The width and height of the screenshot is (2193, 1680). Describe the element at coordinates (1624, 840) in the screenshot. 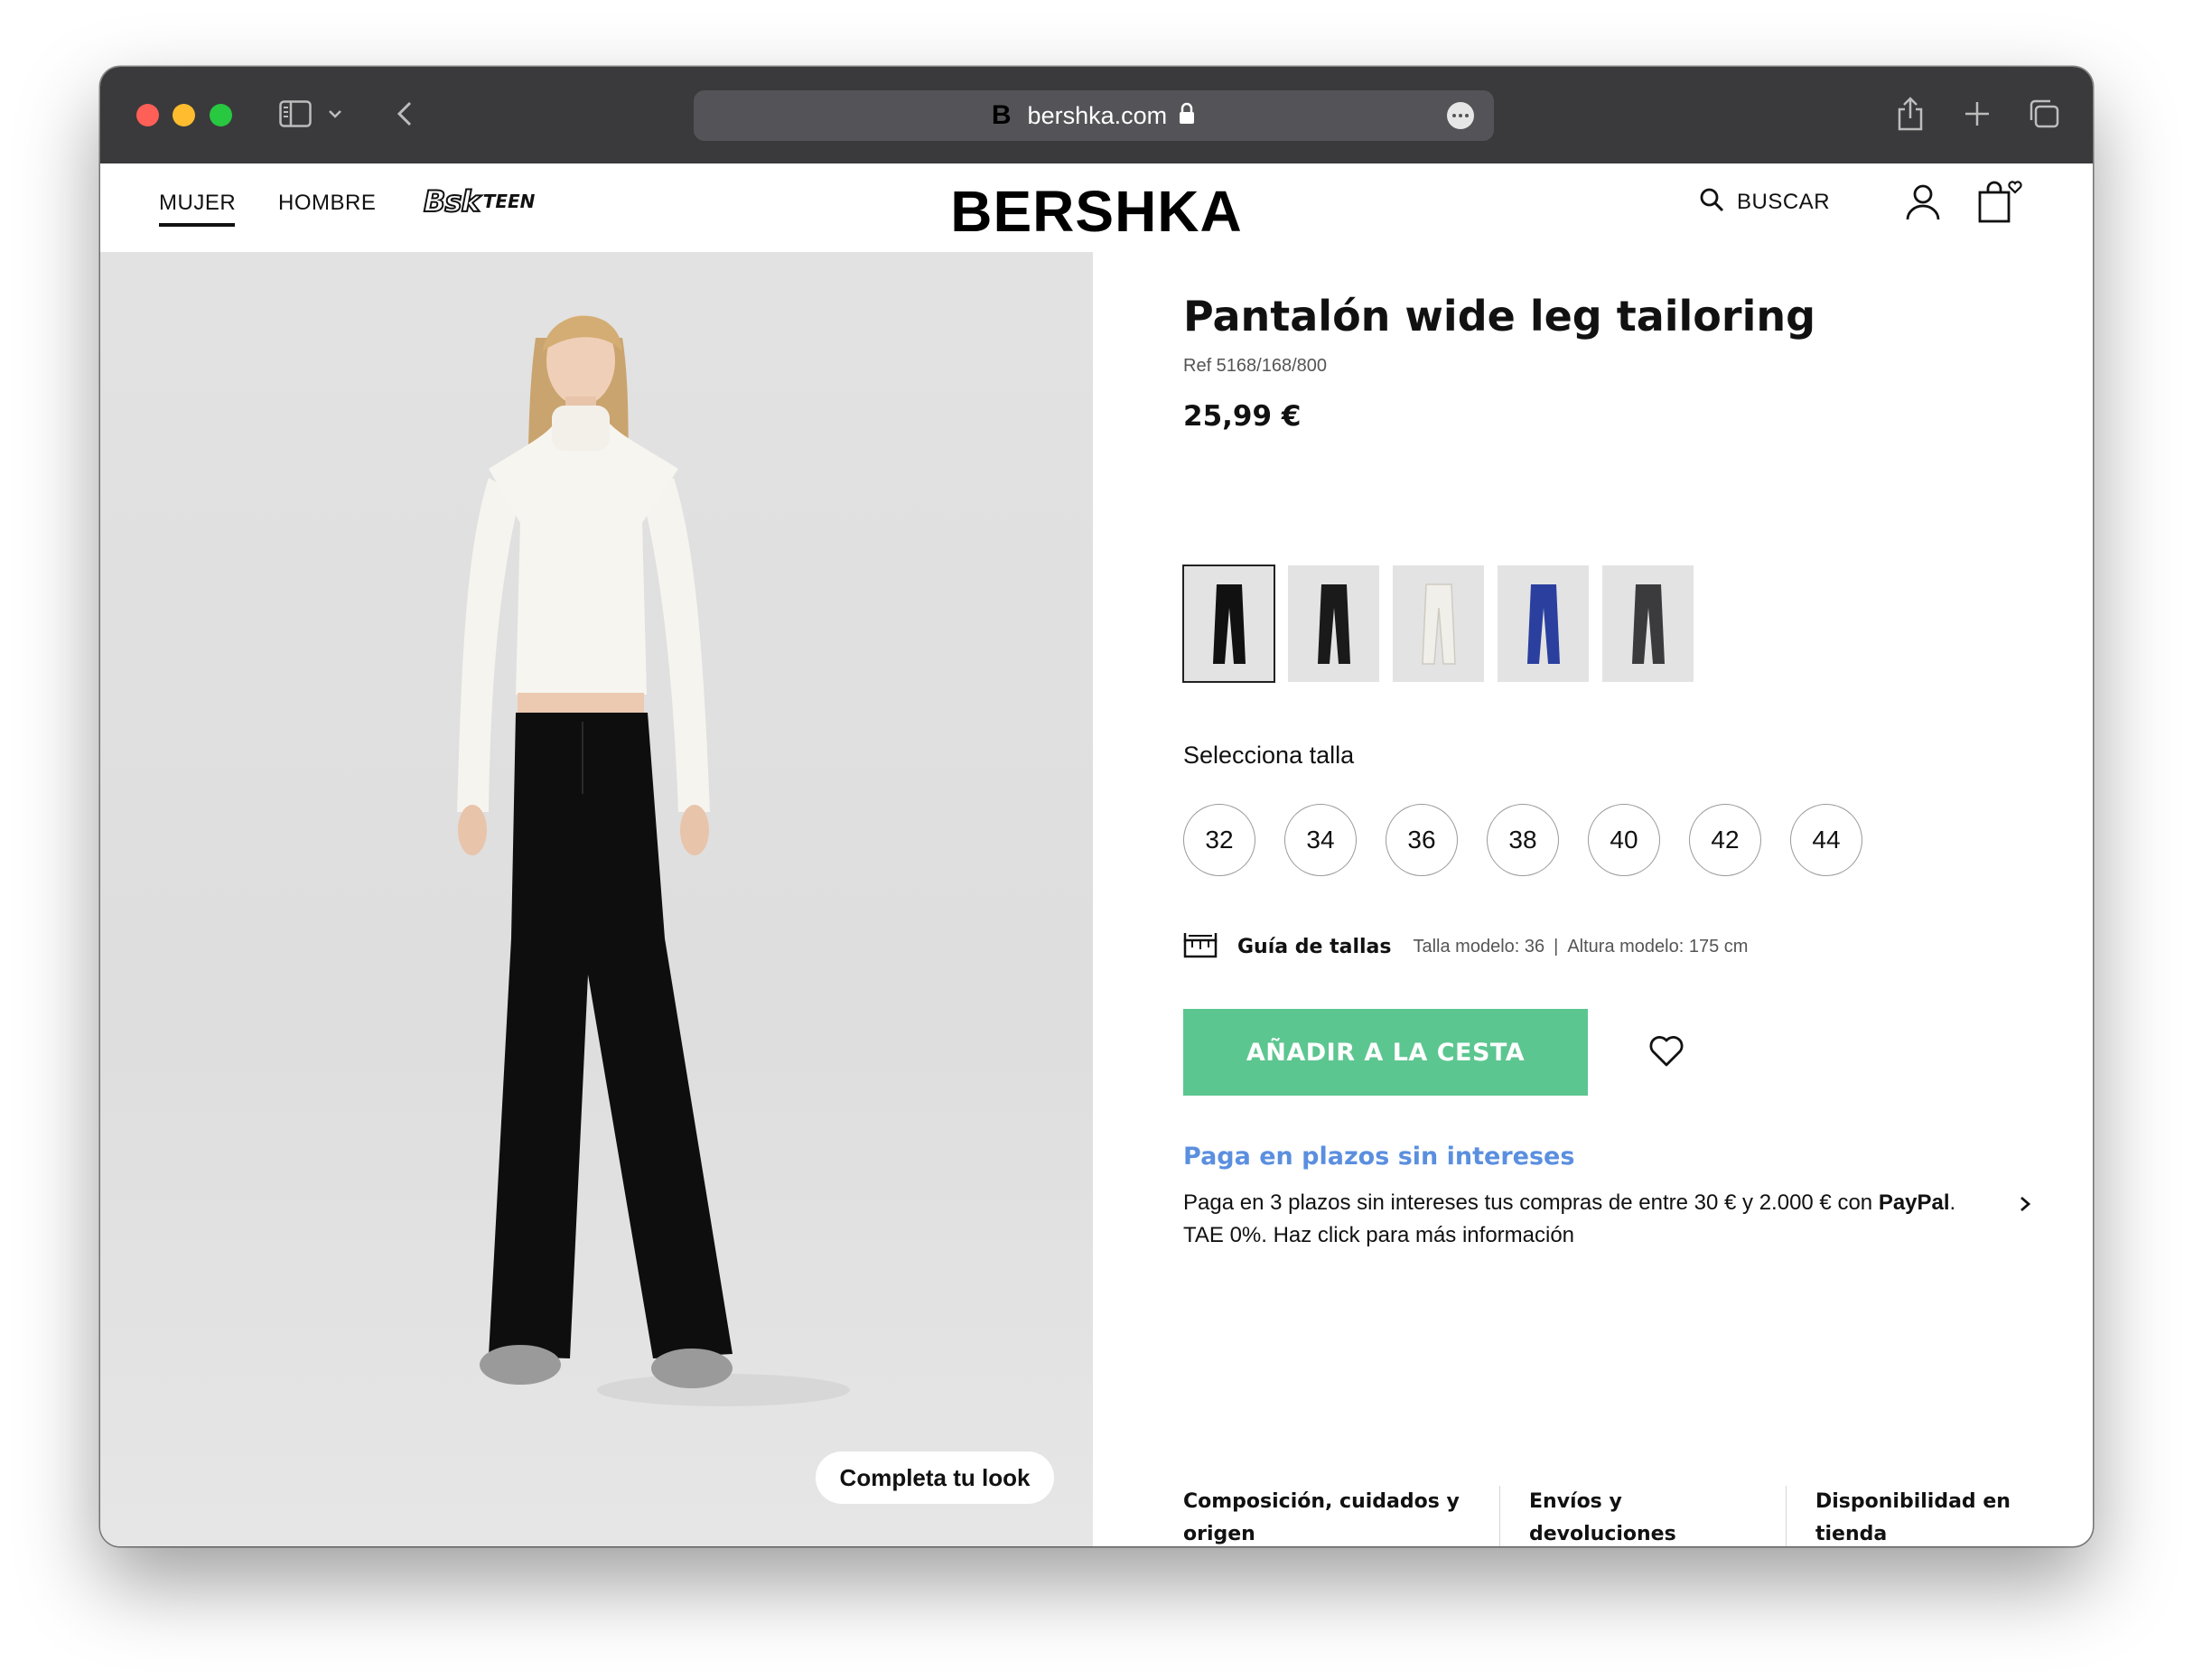

I see `size-40-button: 40` at that location.